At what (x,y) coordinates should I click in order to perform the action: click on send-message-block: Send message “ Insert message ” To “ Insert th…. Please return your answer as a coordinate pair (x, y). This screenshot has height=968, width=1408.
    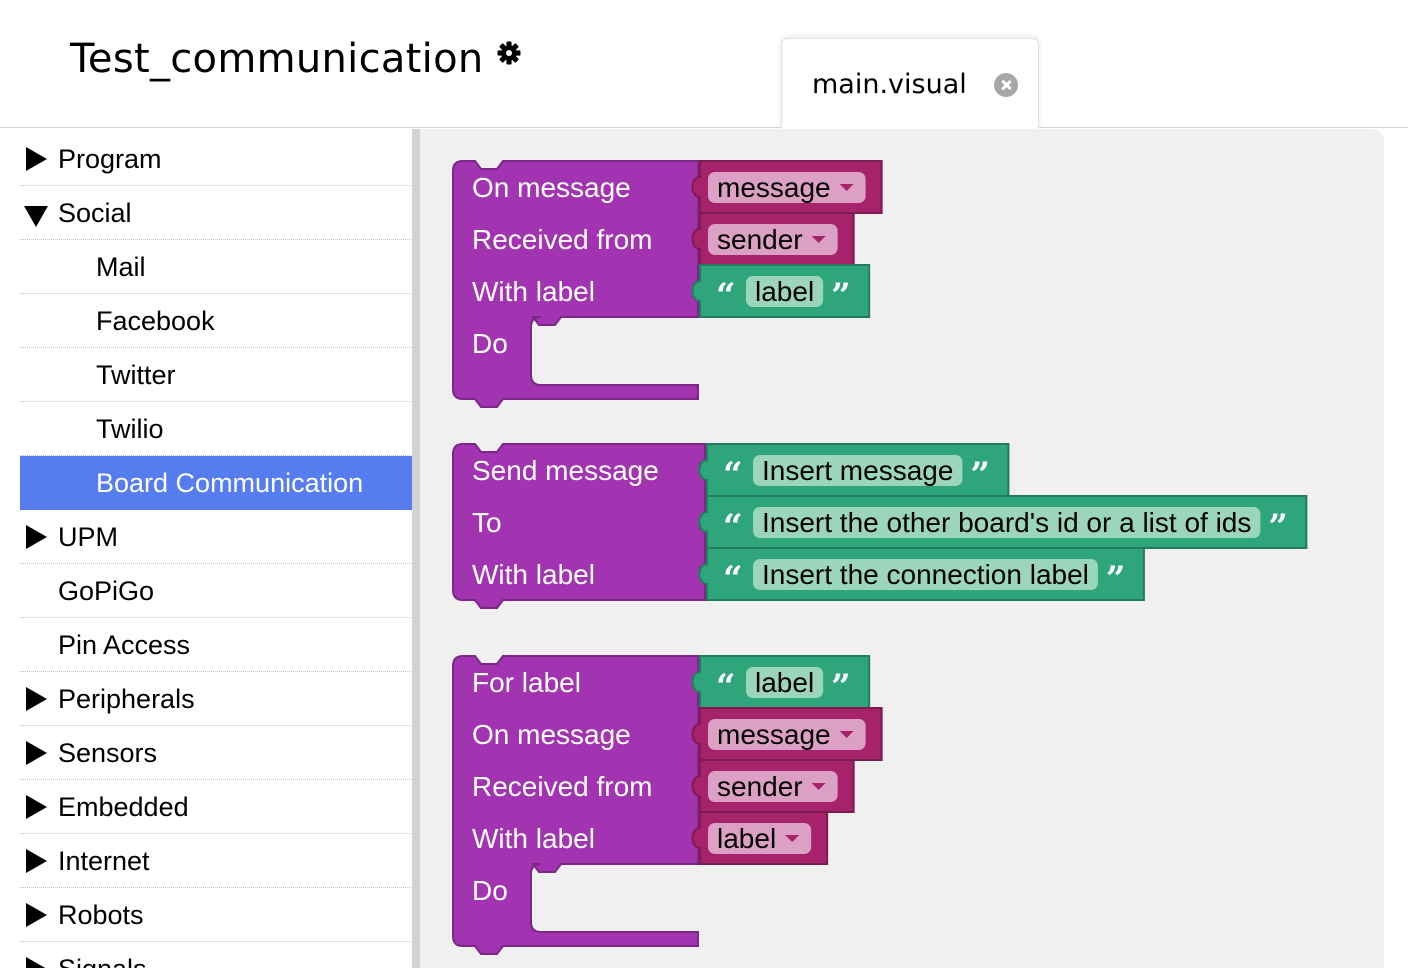
    Looking at the image, I should click on (880, 526).